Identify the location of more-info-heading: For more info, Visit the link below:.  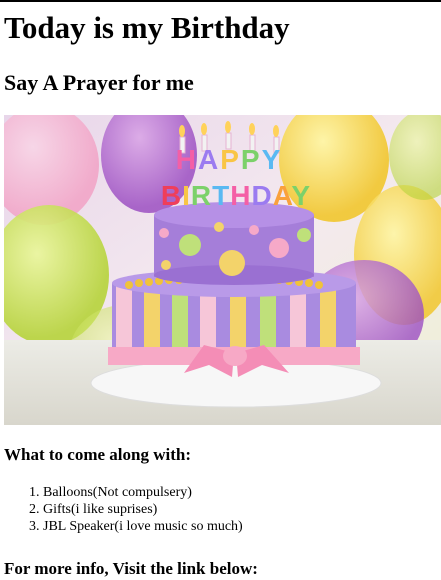
(131, 568).